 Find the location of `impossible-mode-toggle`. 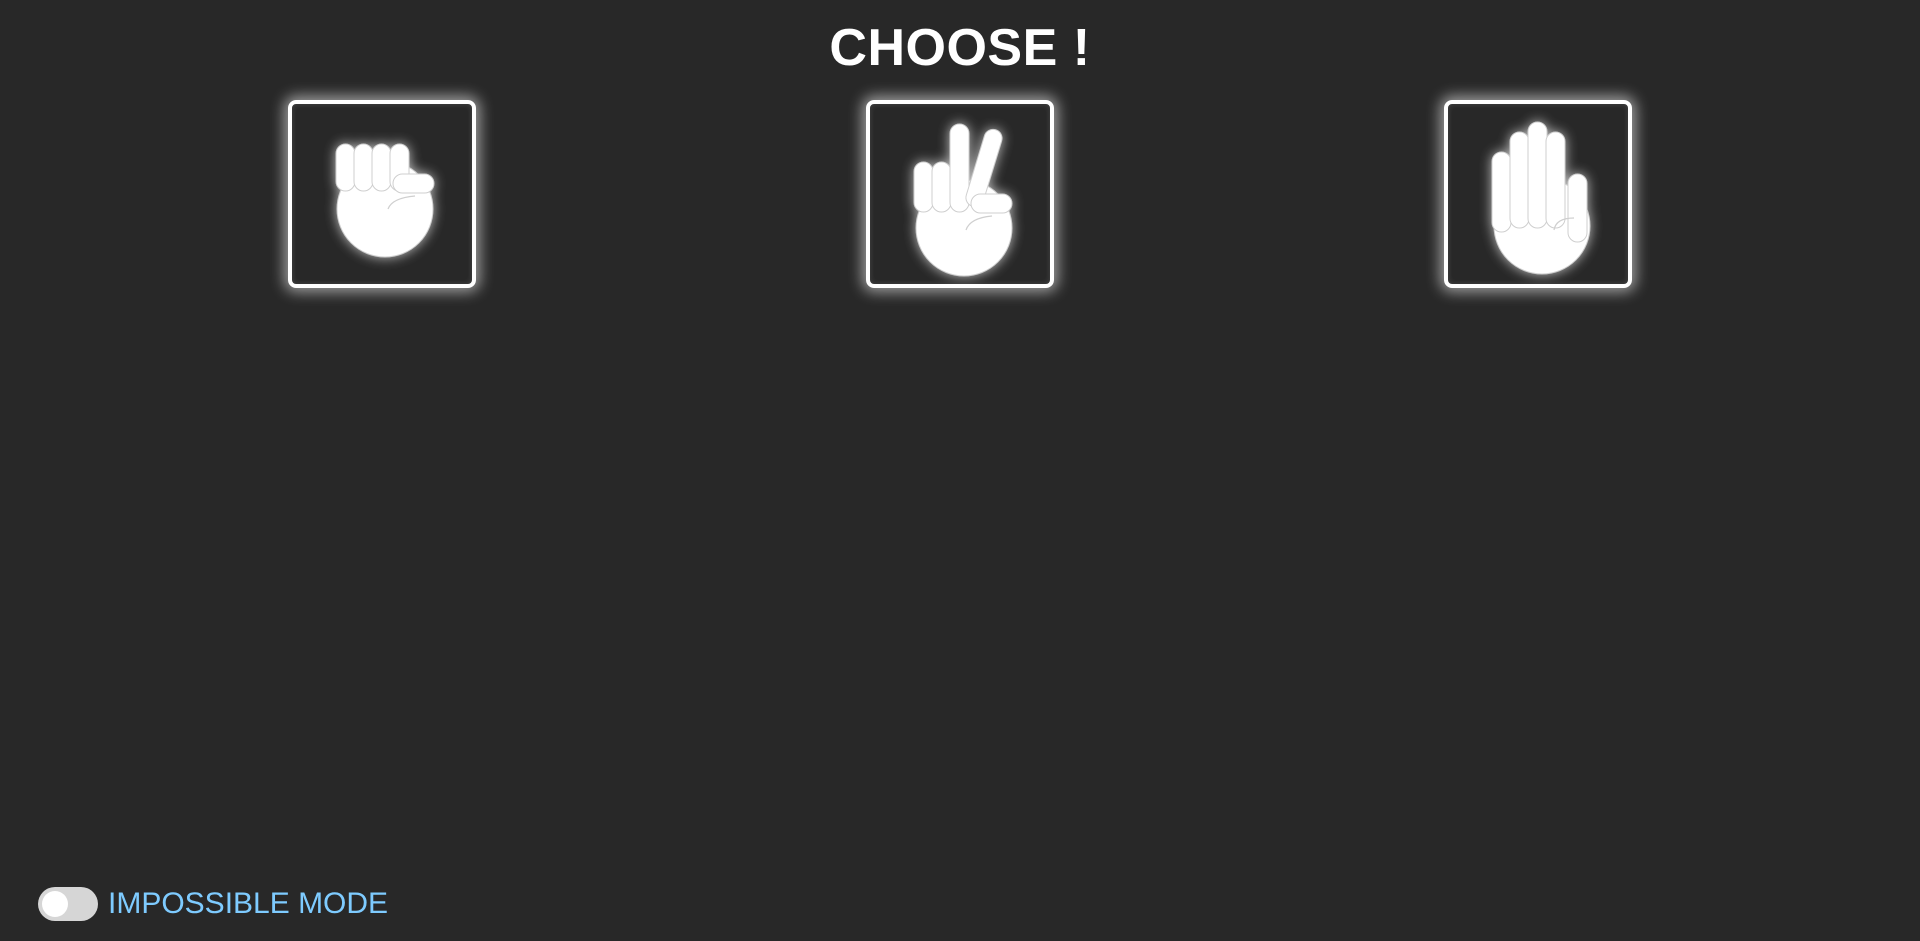

impossible-mode-toggle is located at coordinates (68, 904).